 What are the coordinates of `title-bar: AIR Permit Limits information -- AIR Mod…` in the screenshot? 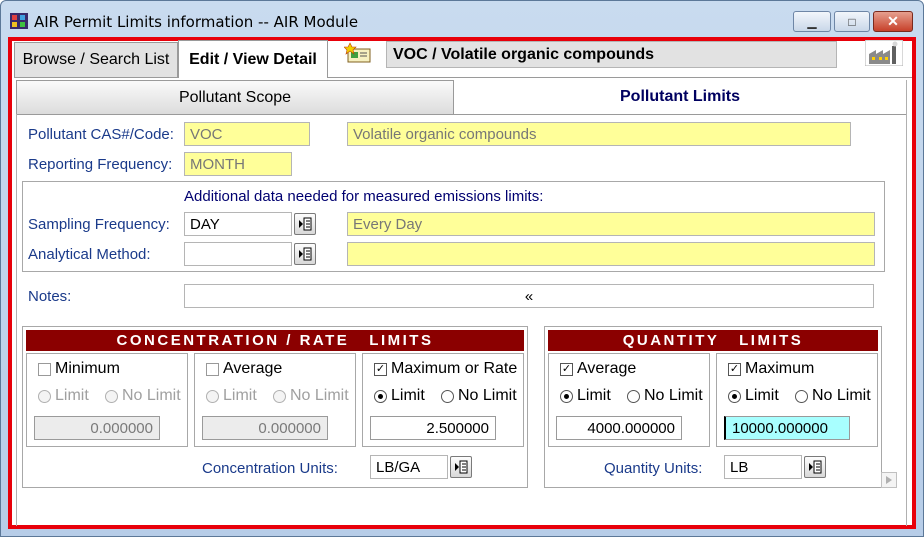 It's located at (462, 19).